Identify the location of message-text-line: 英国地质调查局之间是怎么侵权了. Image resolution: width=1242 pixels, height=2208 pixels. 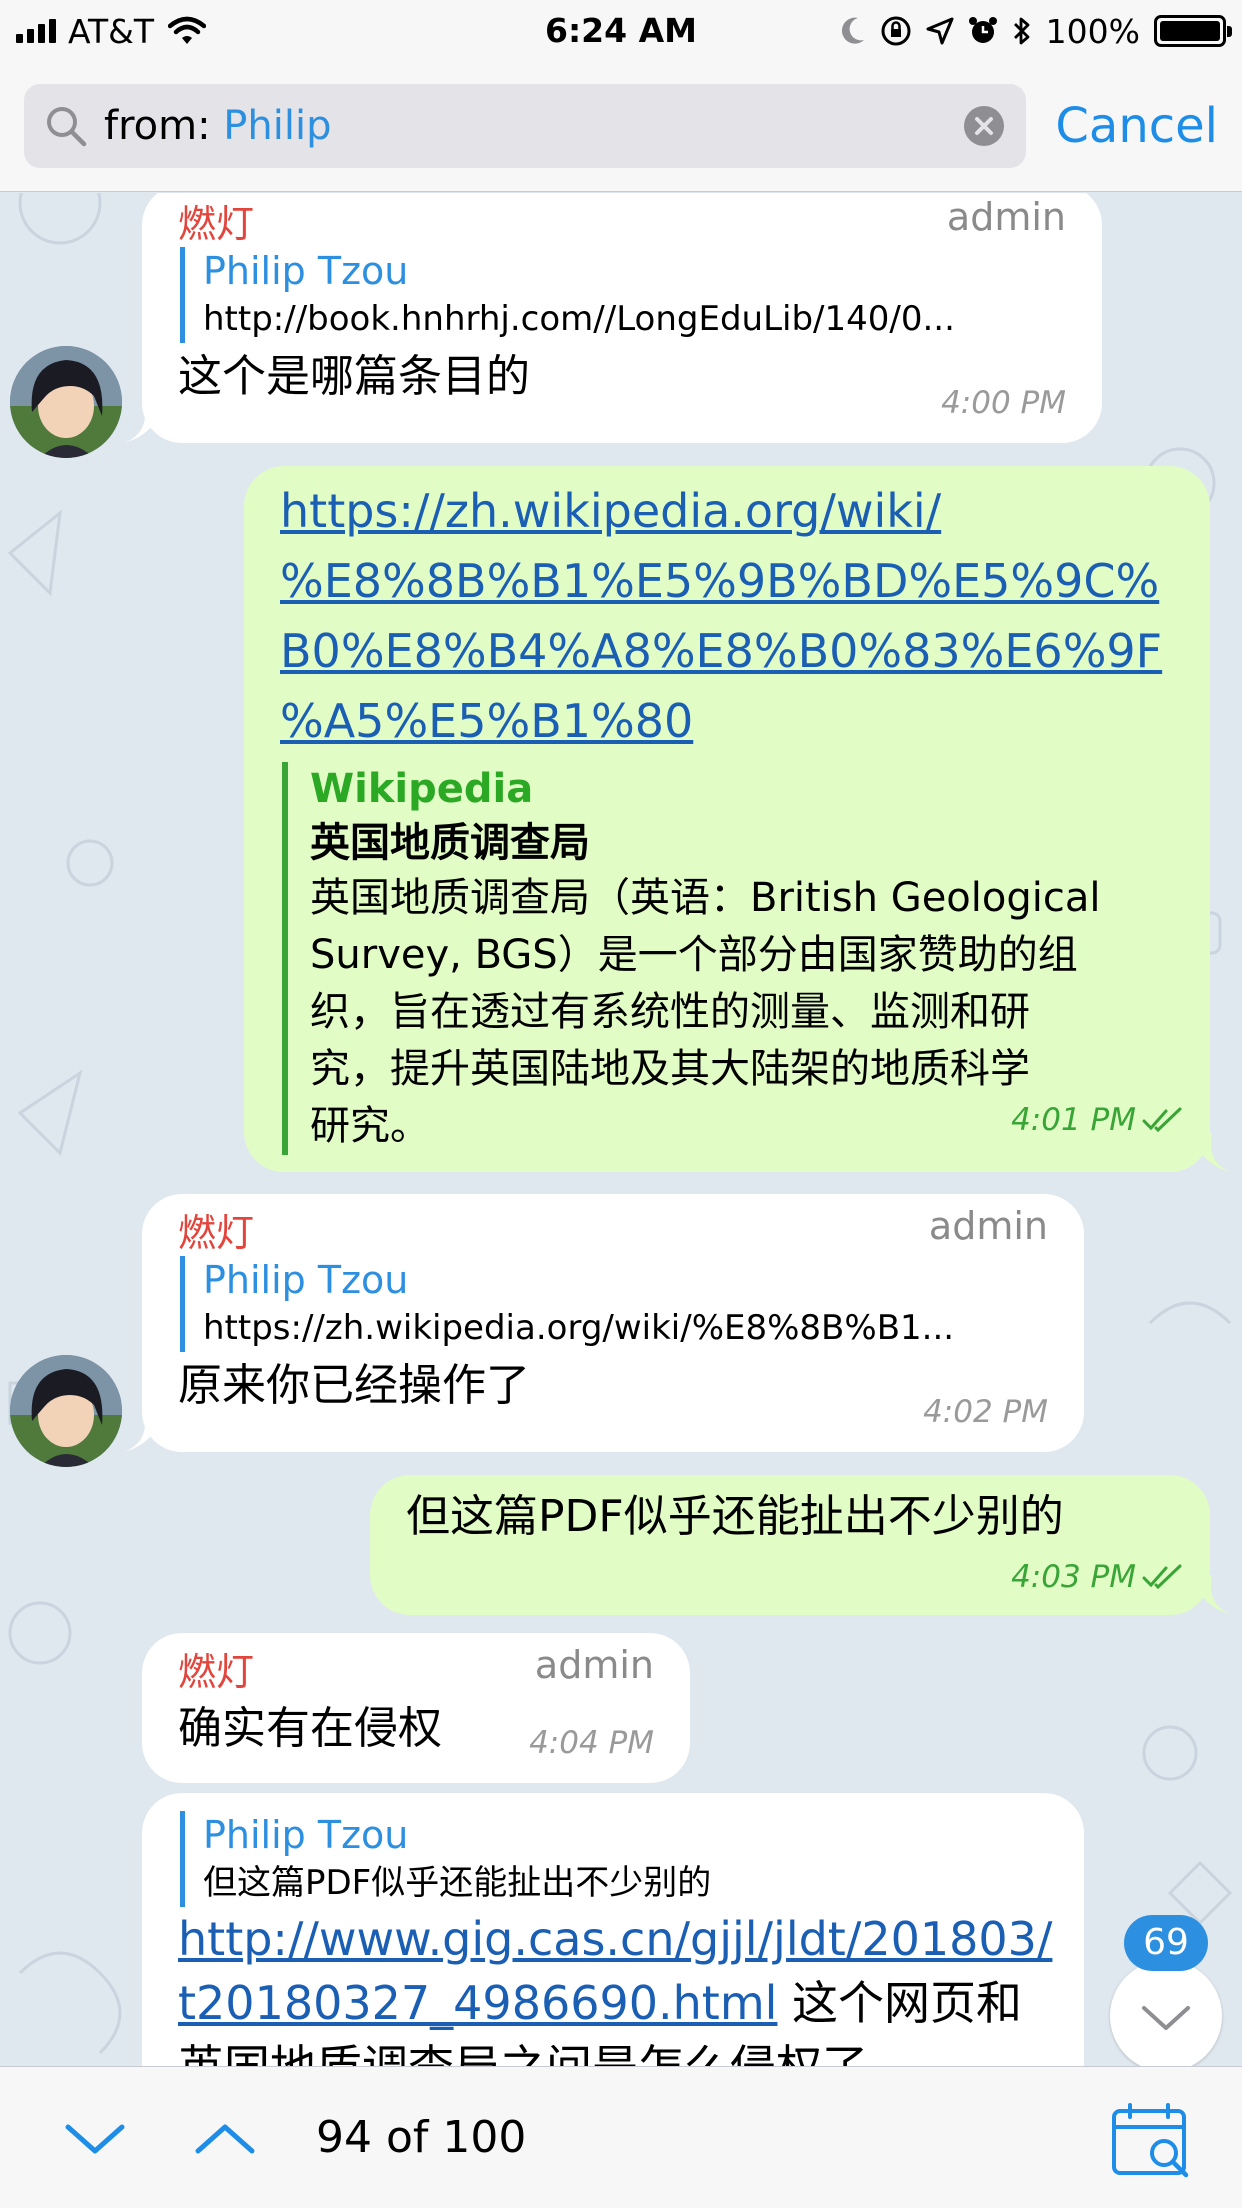
(618, 2050).